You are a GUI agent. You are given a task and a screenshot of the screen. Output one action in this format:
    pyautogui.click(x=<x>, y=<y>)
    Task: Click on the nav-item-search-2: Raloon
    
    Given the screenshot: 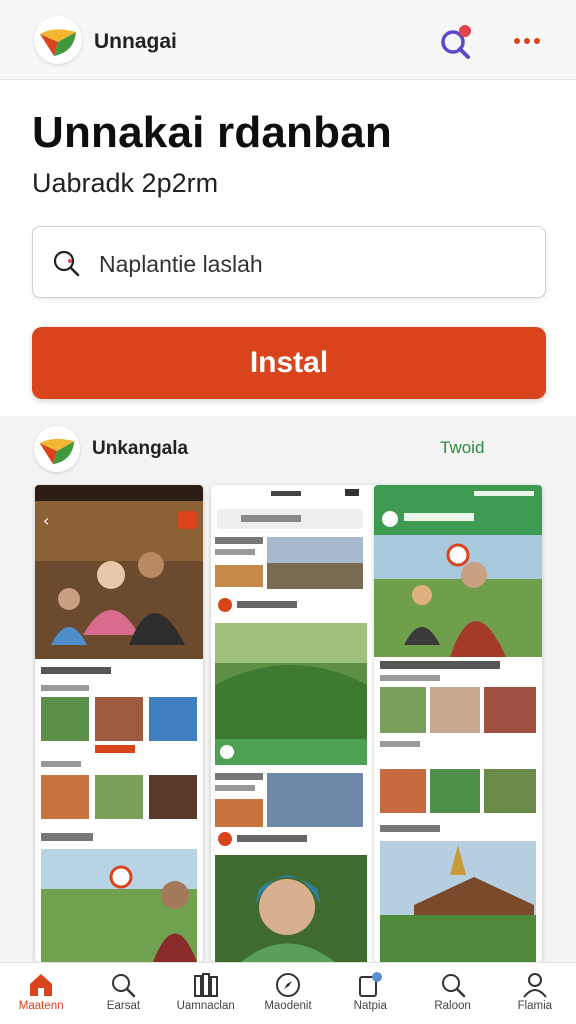 What is the action you would take?
    pyautogui.click(x=452, y=993)
    